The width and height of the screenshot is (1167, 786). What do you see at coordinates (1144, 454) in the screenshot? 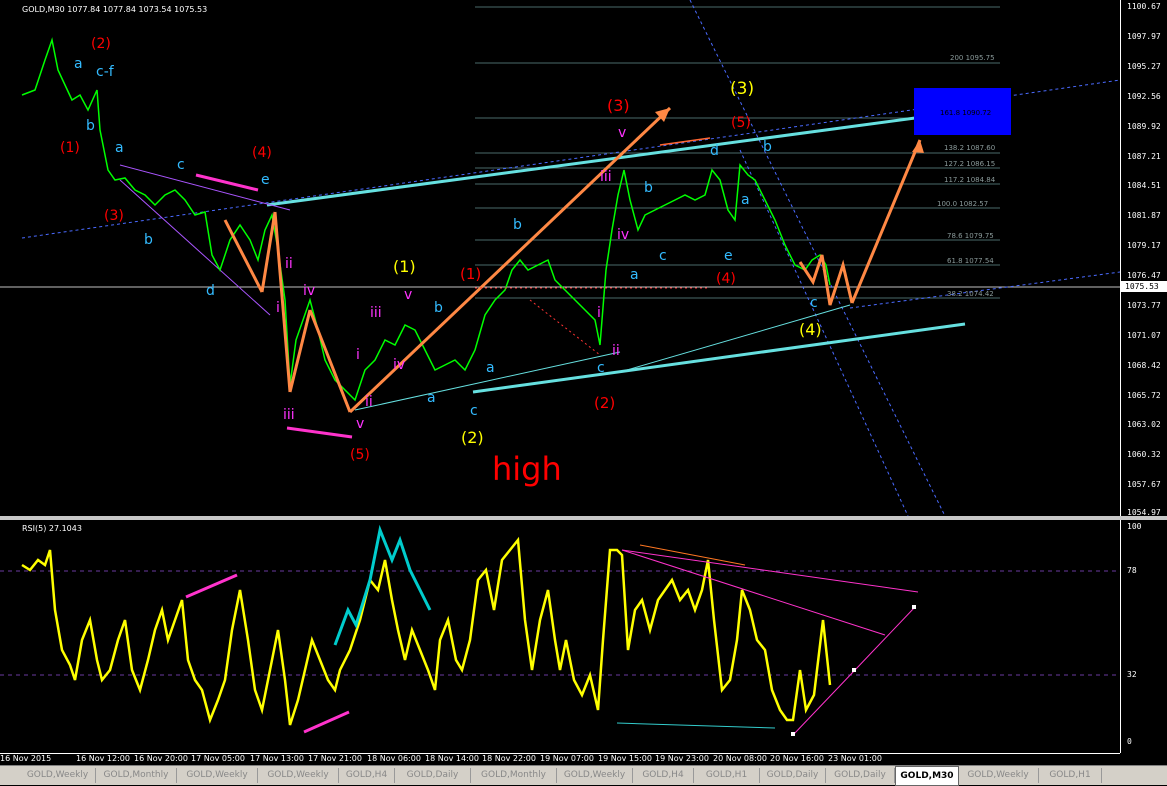
I see `price-tick: 1060.32` at bounding box center [1144, 454].